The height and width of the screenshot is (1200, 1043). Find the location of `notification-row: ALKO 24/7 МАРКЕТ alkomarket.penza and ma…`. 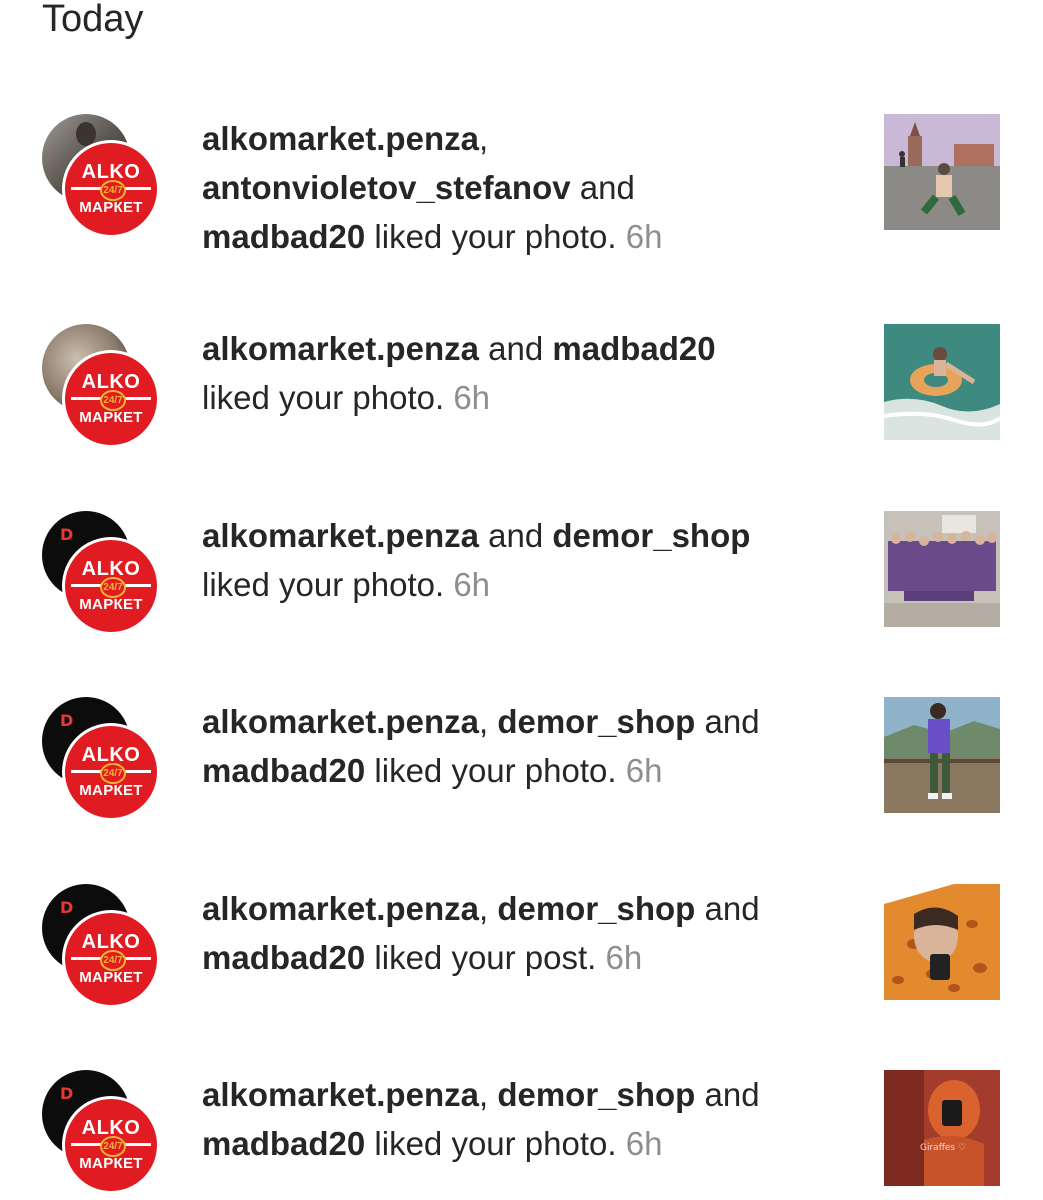

notification-row: ALKO 24/7 МАРКЕТ alkomarket.penza and ma… is located at coordinates (521, 389).